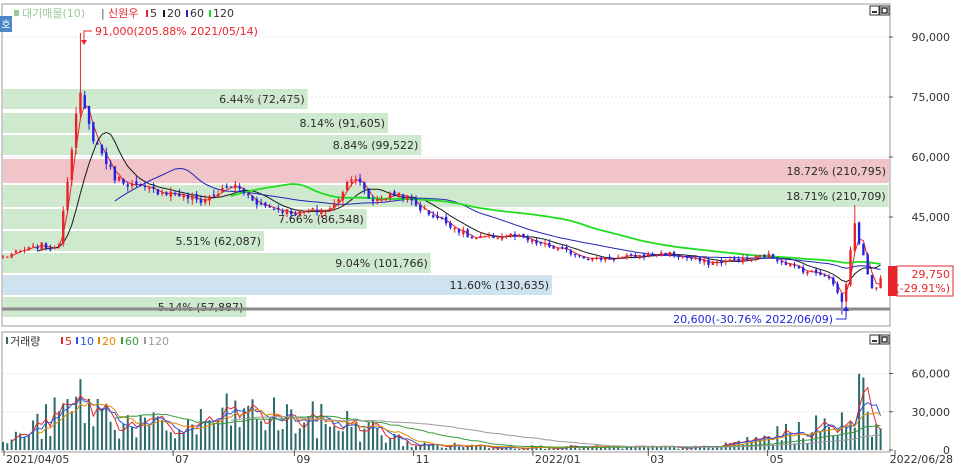  What do you see at coordinates (874, 339) in the screenshot?
I see `volume-minimize-button` at bounding box center [874, 339].